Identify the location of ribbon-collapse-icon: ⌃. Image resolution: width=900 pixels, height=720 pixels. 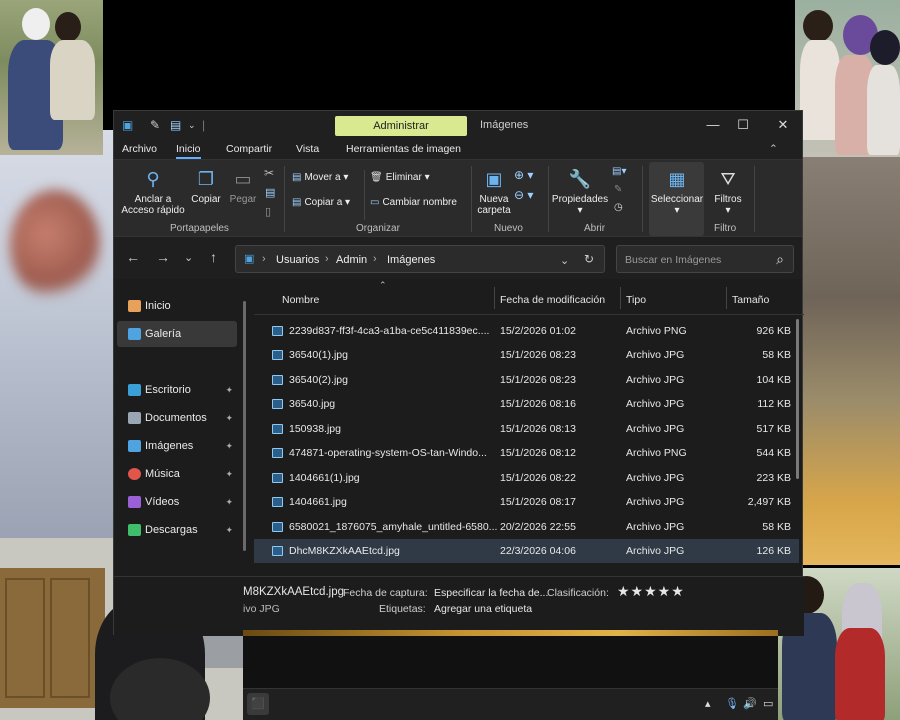
(773, 149).